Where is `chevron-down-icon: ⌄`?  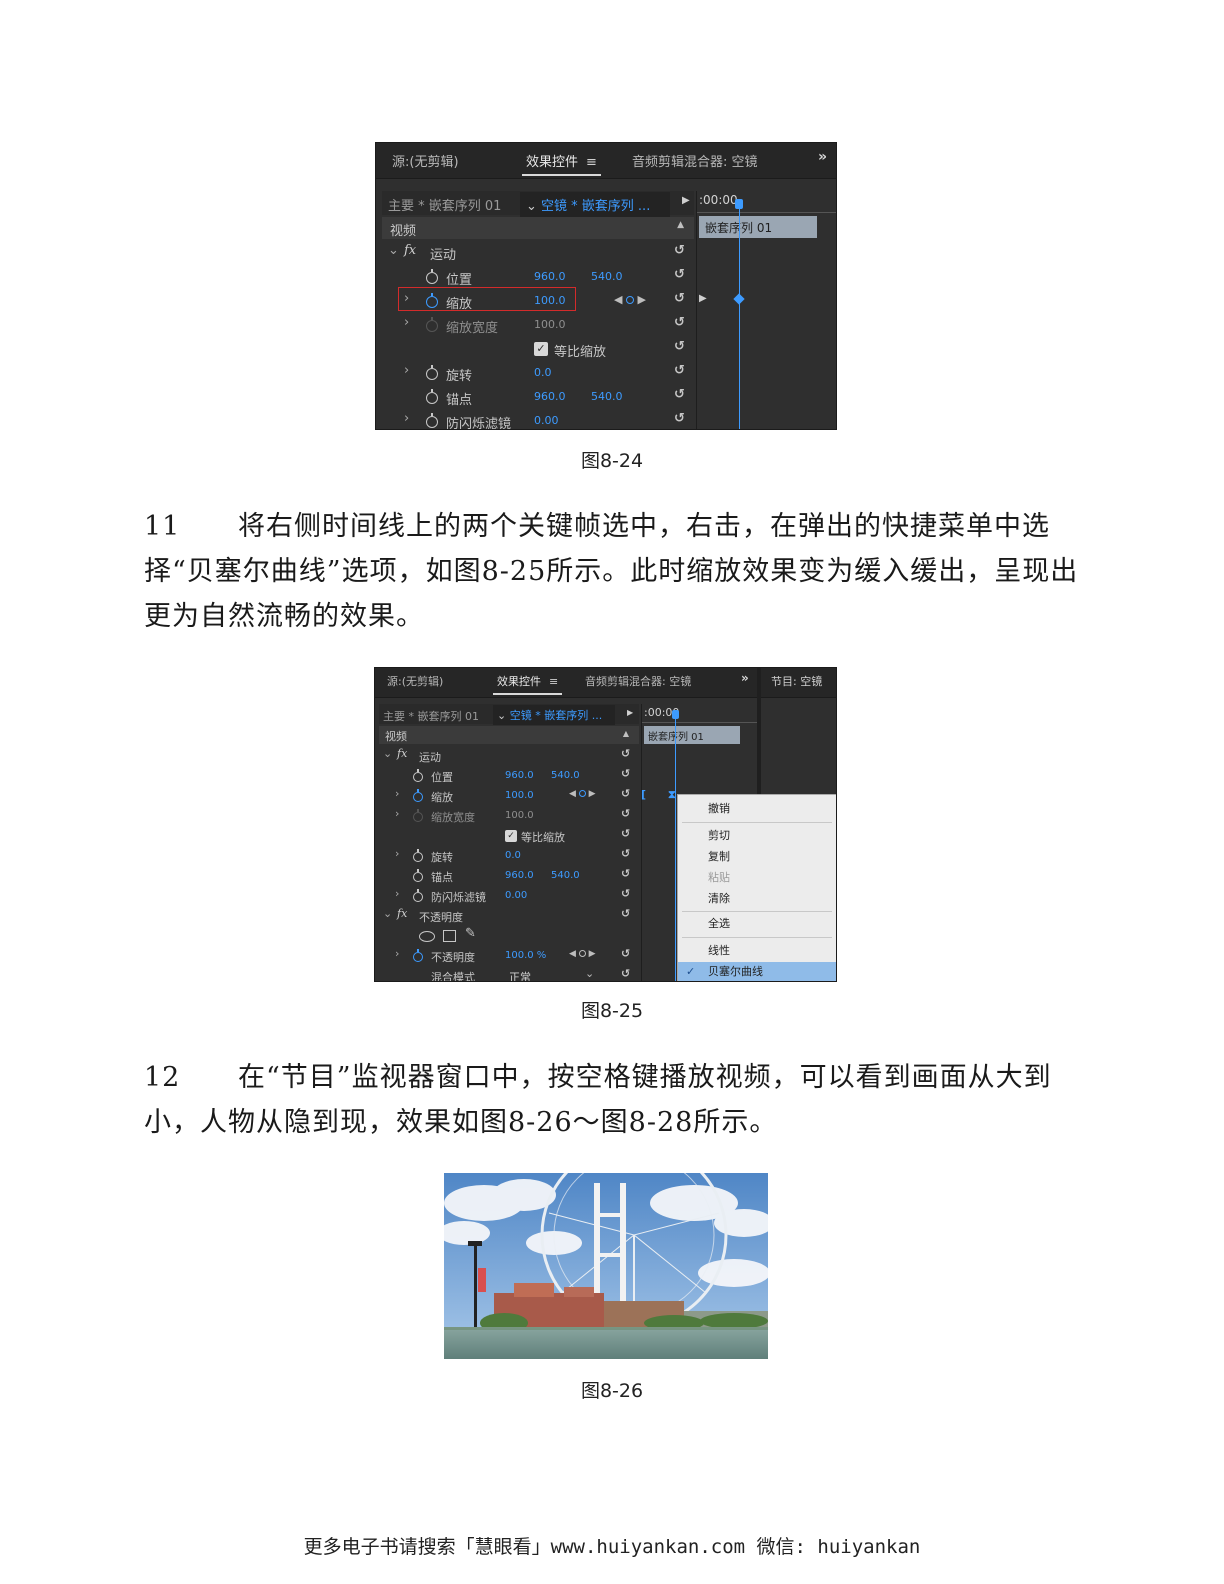 chevron-down-icon: ⌄ is located at coordinates (589, 973).